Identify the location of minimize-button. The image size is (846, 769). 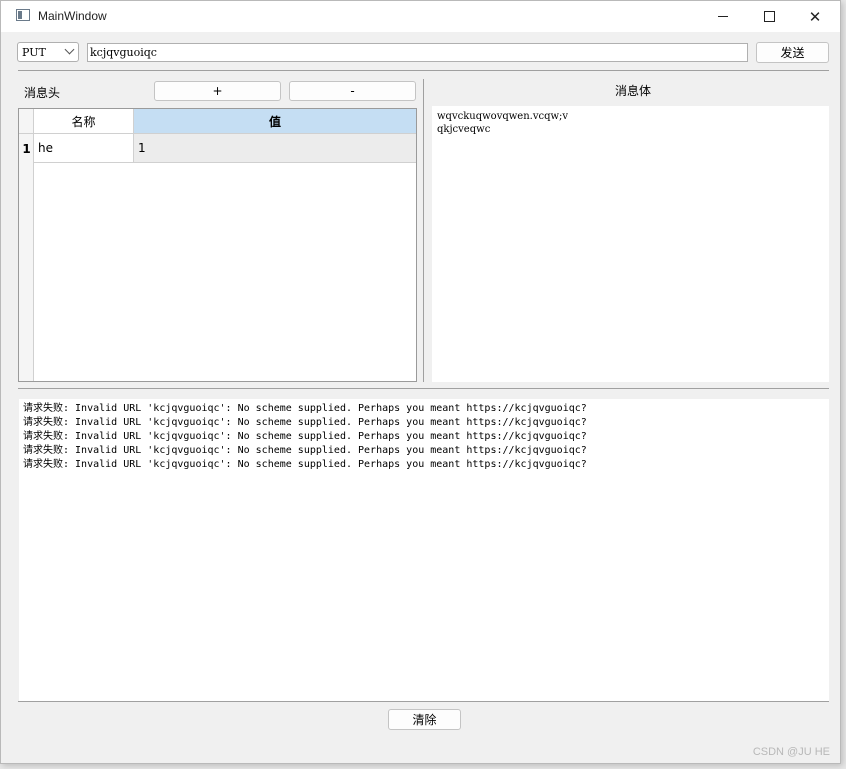
(723, 16).